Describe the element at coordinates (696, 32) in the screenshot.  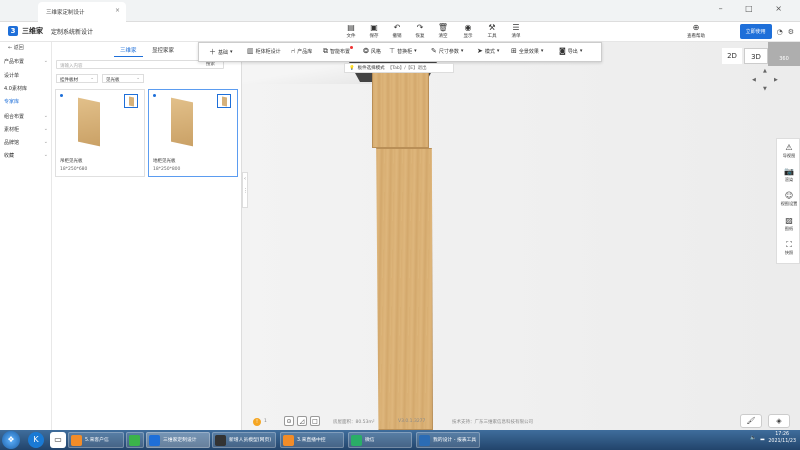
I see `menu-help: ⊕ 查看帮助` at that location.